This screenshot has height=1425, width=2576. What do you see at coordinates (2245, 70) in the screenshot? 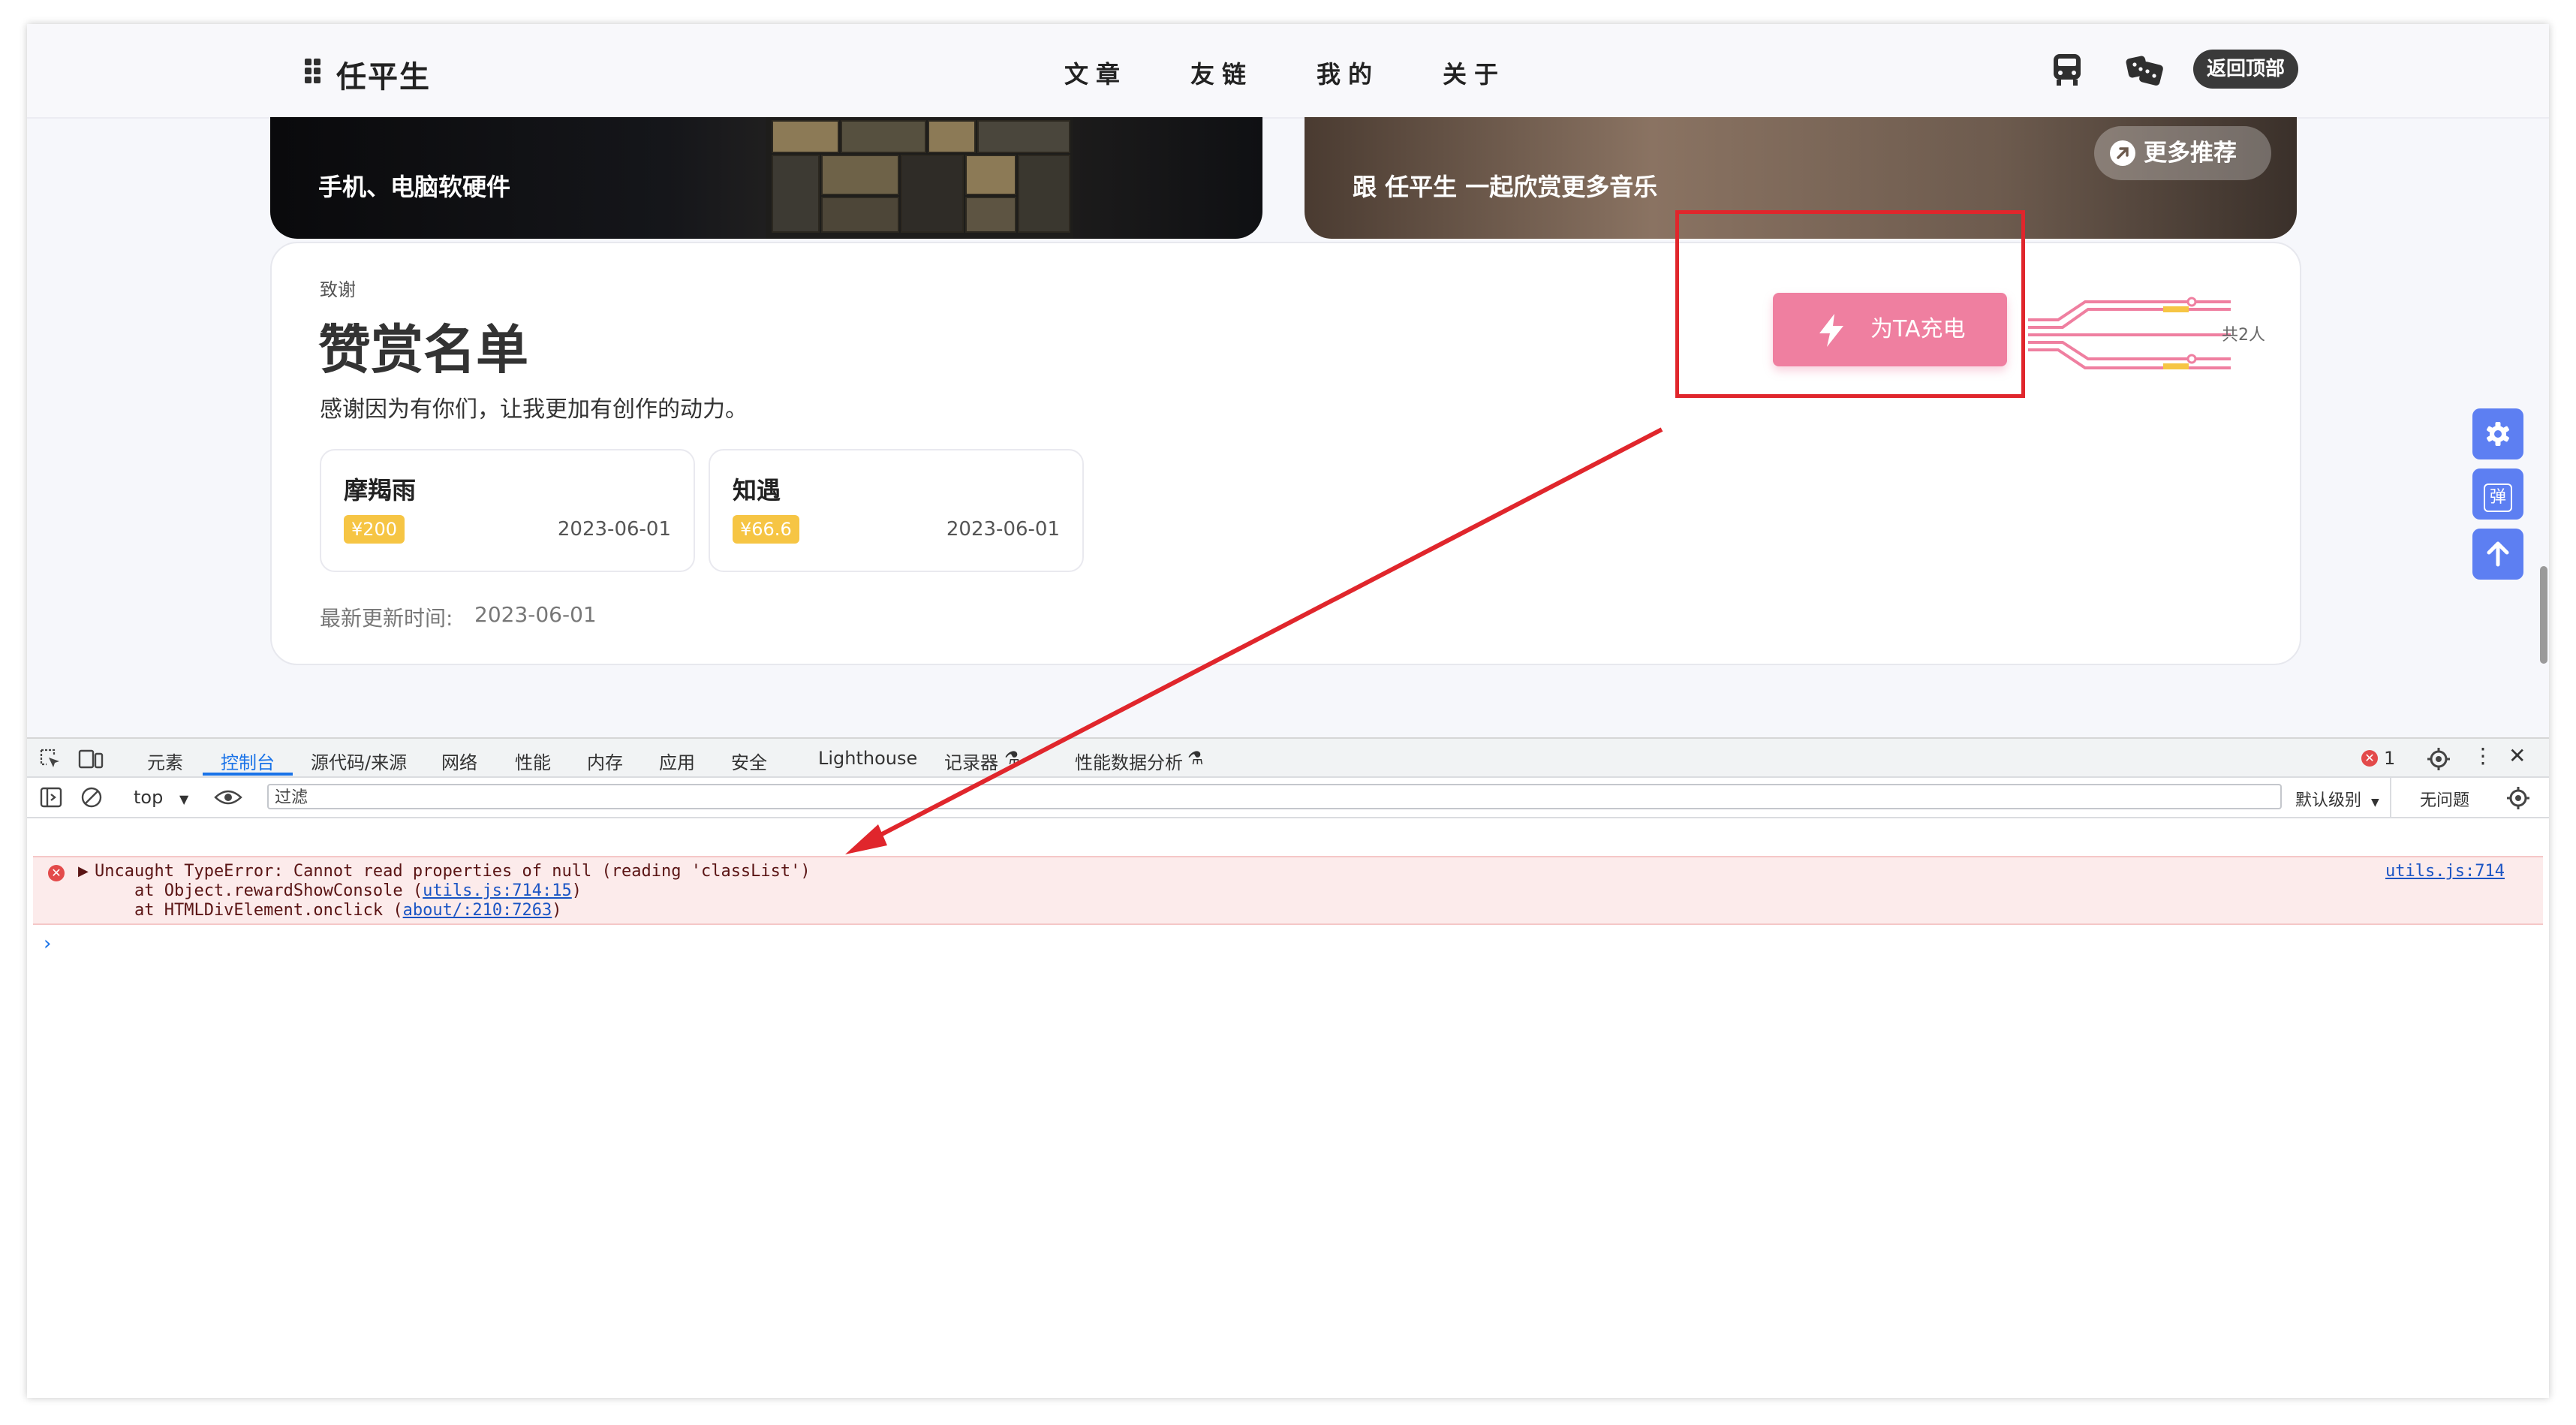
I see `back-to-top-button: 返回顶部` at bounding box center [2245, 70].